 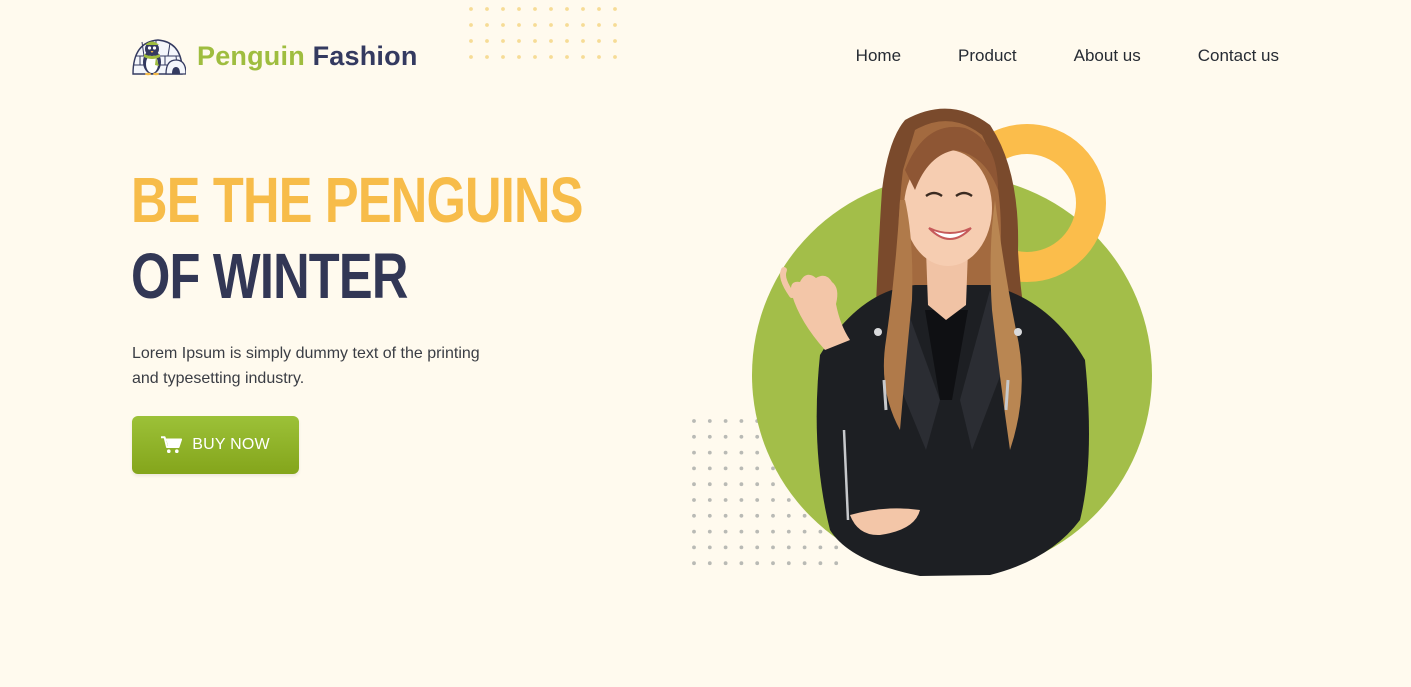 What do you see at coordinates (543, 33) in the screenshot?
I see `decorative-dots-top` at bounding box center [543, 33].